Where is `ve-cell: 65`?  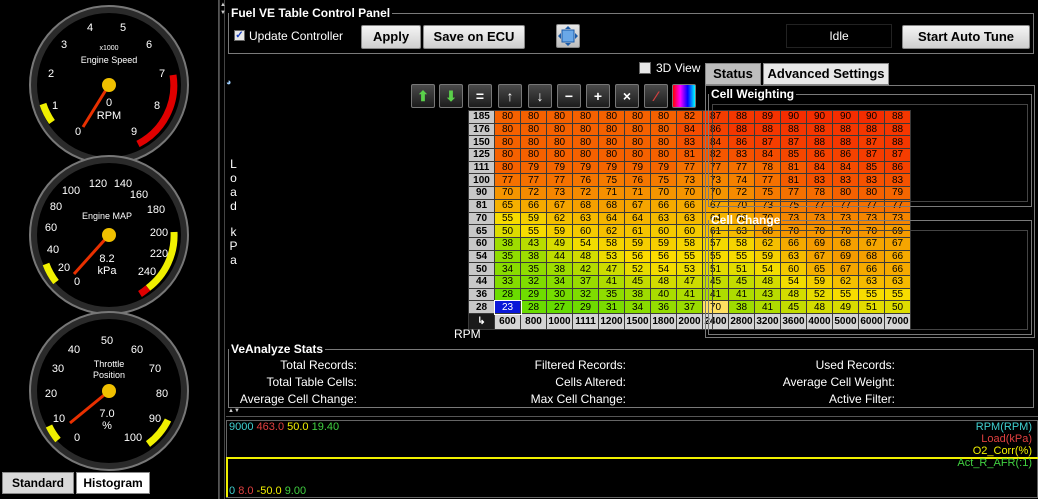 ve-cell: 65 is located at coordinates (507, 205).